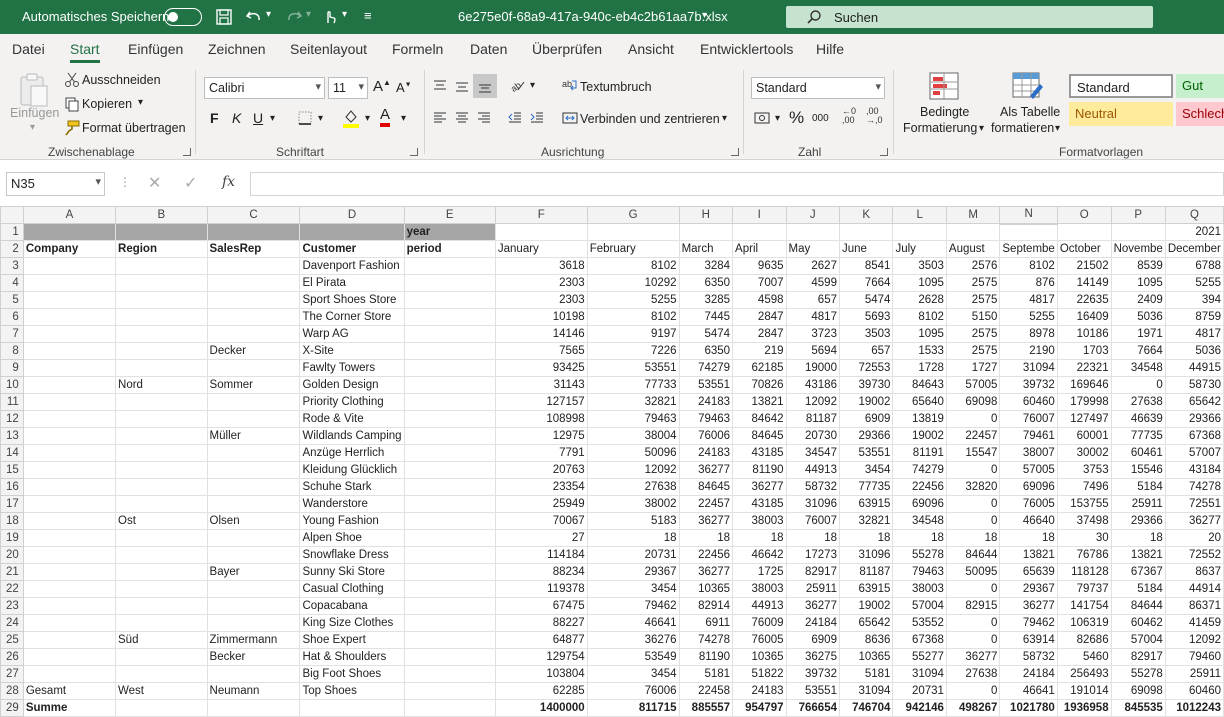  Describe the element at coordinates (919, 300) in the screenshot. I see `value-cell: 2628` at that location.